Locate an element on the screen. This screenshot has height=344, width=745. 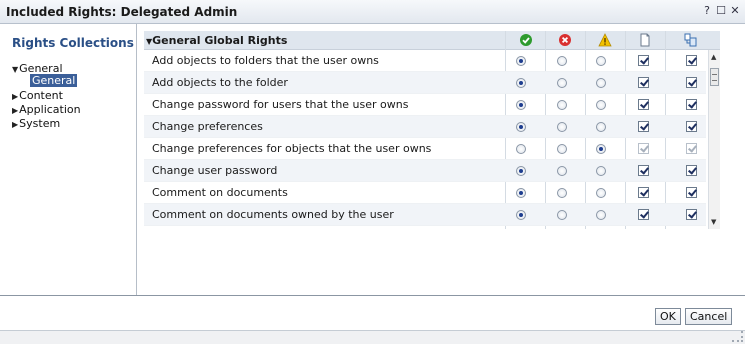
rights-row: Comment on documents is located at coordinates (425, 193).